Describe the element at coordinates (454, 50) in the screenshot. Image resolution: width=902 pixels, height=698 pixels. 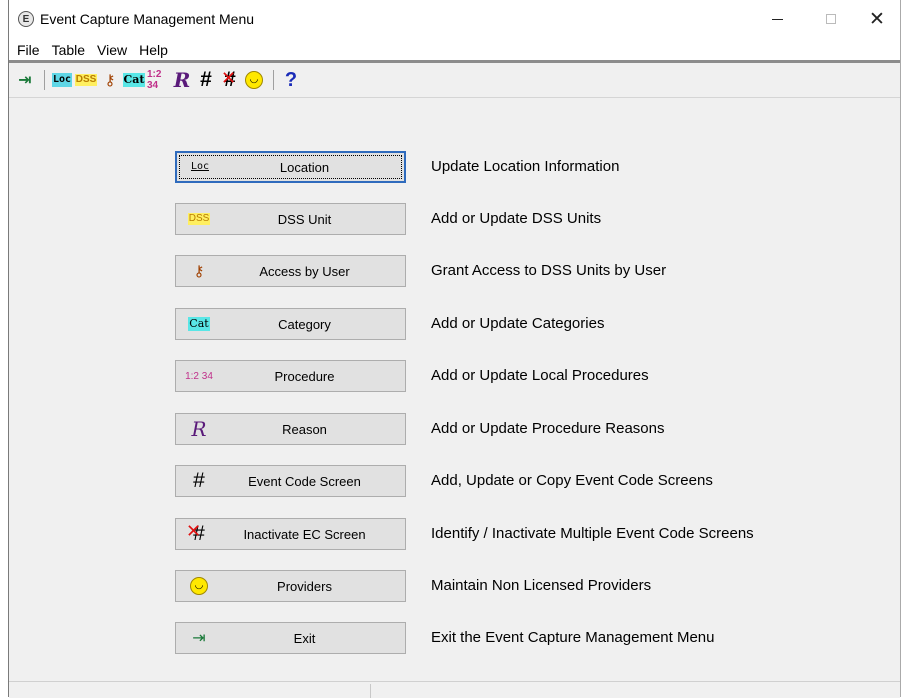
I see `menu-bar: File Table View Help` at that location.